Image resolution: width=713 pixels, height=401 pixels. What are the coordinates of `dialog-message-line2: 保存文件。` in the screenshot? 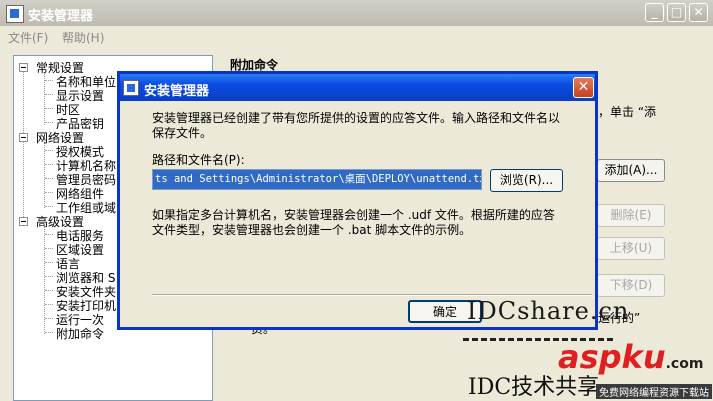 It's located at (182, 133).